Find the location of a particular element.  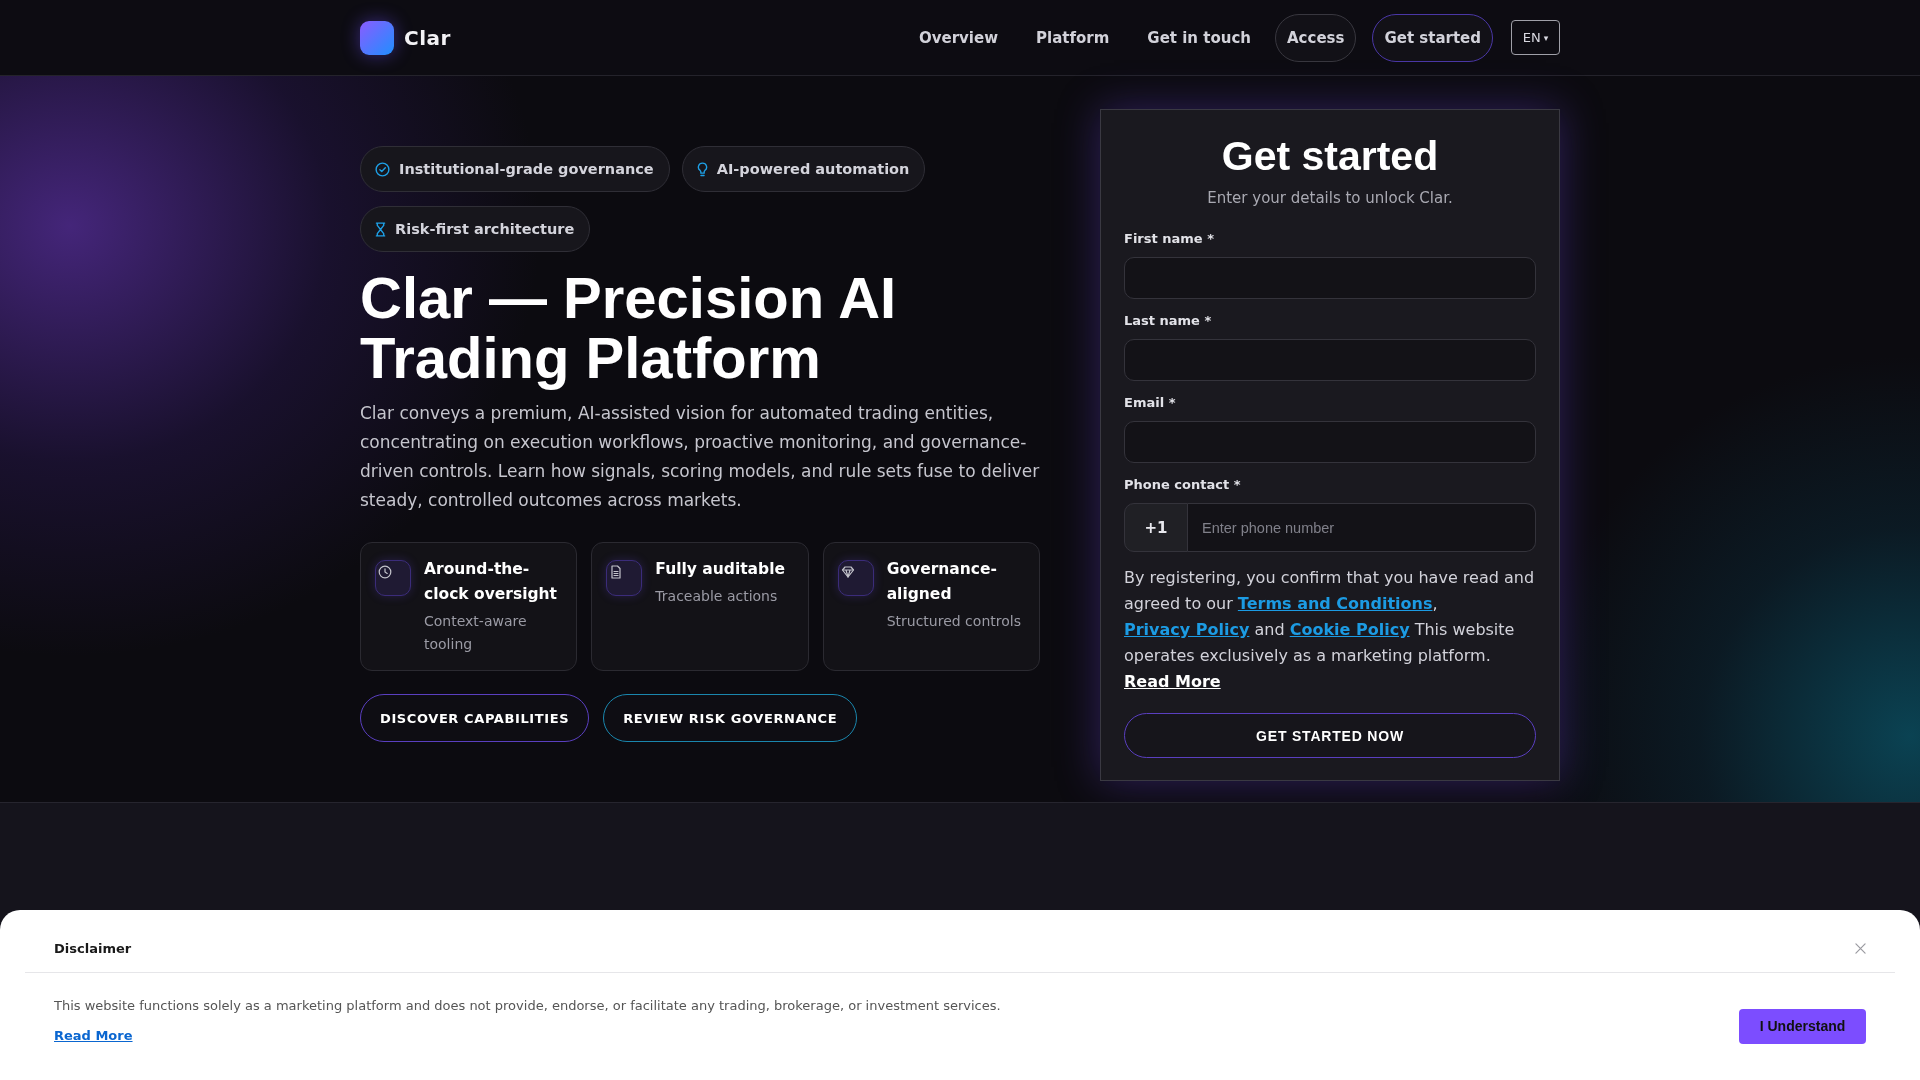

check-circle-icon is located at coordinates (382, 169).